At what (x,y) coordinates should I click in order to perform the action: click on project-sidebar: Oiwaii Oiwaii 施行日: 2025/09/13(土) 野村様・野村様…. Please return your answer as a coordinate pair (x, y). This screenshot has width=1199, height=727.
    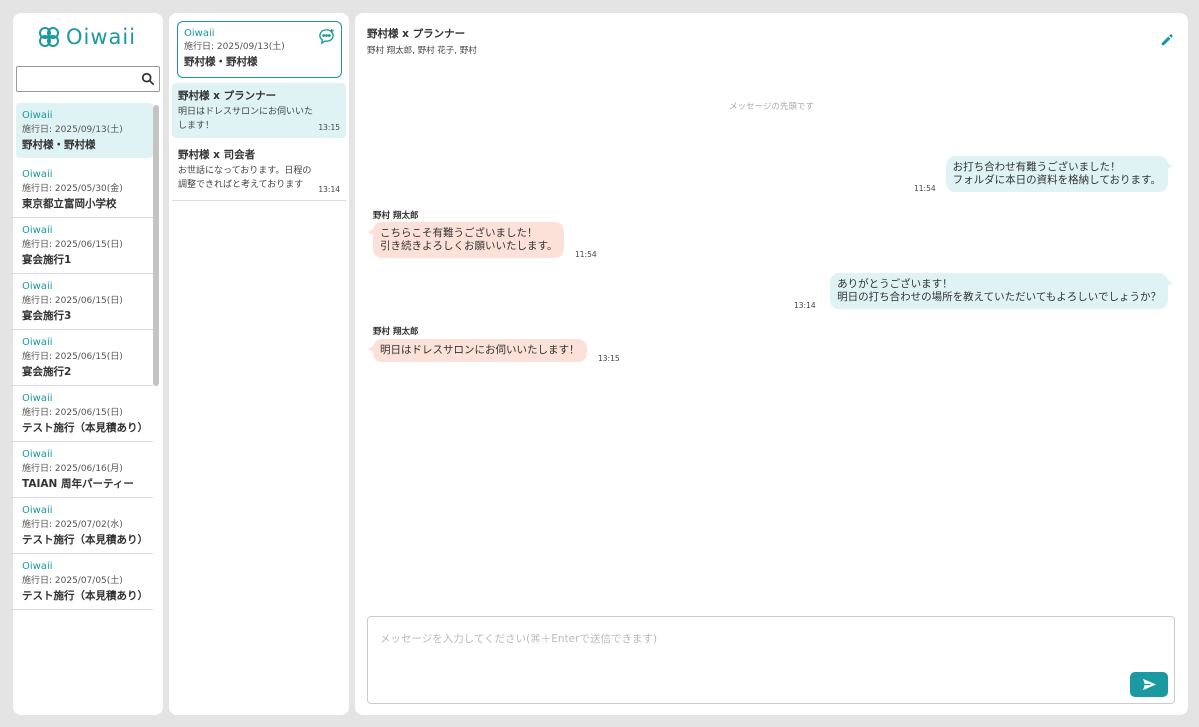
    Looking at the image, I should click on (88, 364).